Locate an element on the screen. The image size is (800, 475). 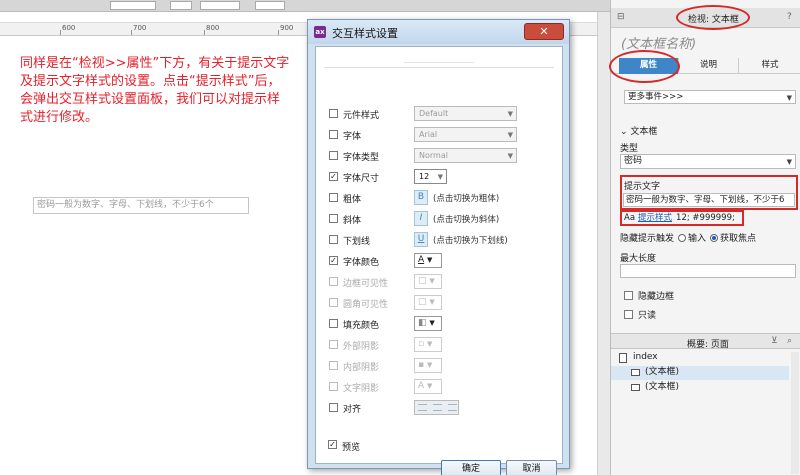
ok-button: 确定 is located at coordinates (471, 467).